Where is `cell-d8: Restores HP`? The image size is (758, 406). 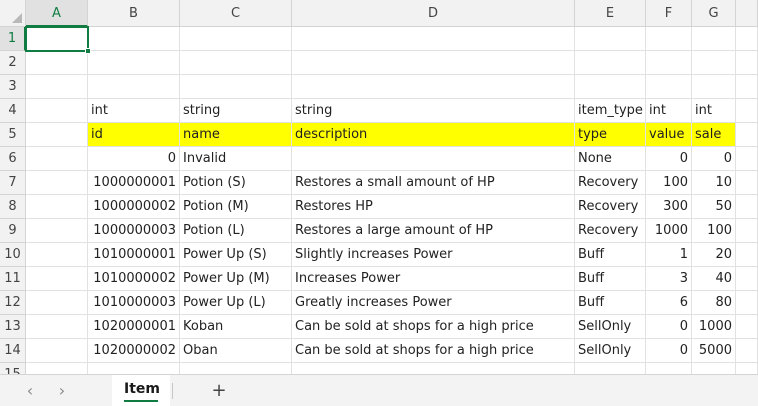 cell-d8: Restores HP is located at coordinates (433, 207).